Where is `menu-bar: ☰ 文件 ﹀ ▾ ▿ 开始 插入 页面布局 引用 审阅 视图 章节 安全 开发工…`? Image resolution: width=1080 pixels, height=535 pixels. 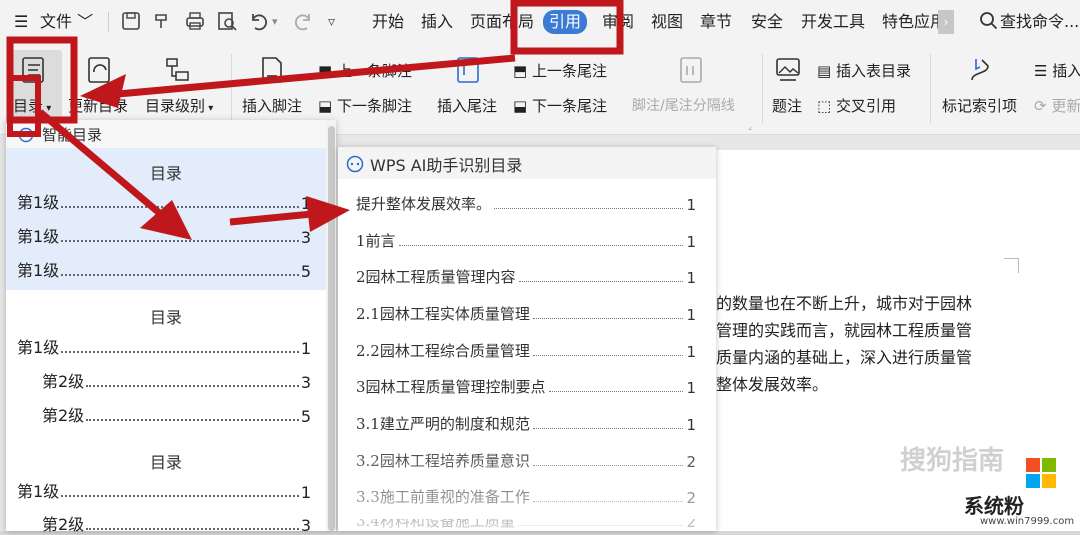 menu-bar: ☰ 文件 ﹀ ▾ ▿ 开始 插入 页面布局 引用 审阅 视图 章节 安全 开发工… is located at coordinates (540, 22).